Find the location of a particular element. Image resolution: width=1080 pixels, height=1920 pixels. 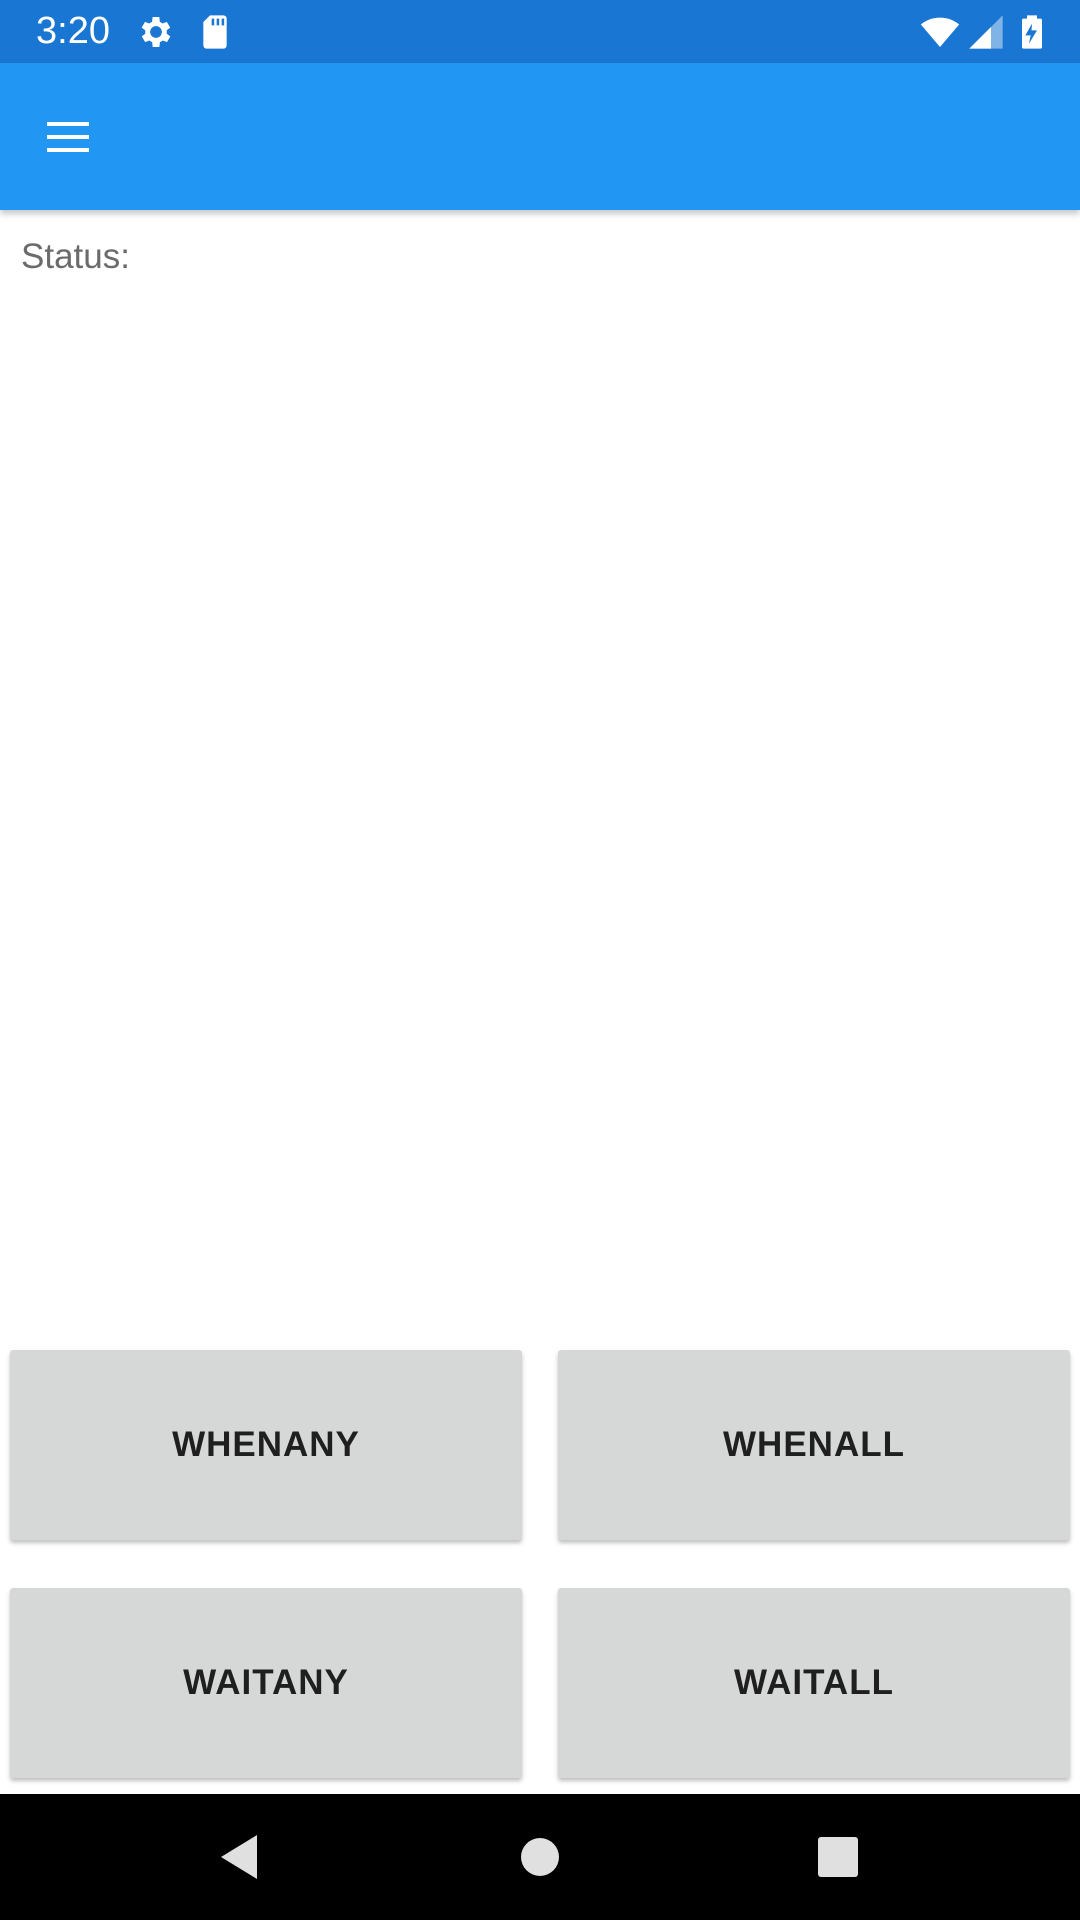

whenall-button: WHENALL is located at coordinates (814, 1445).